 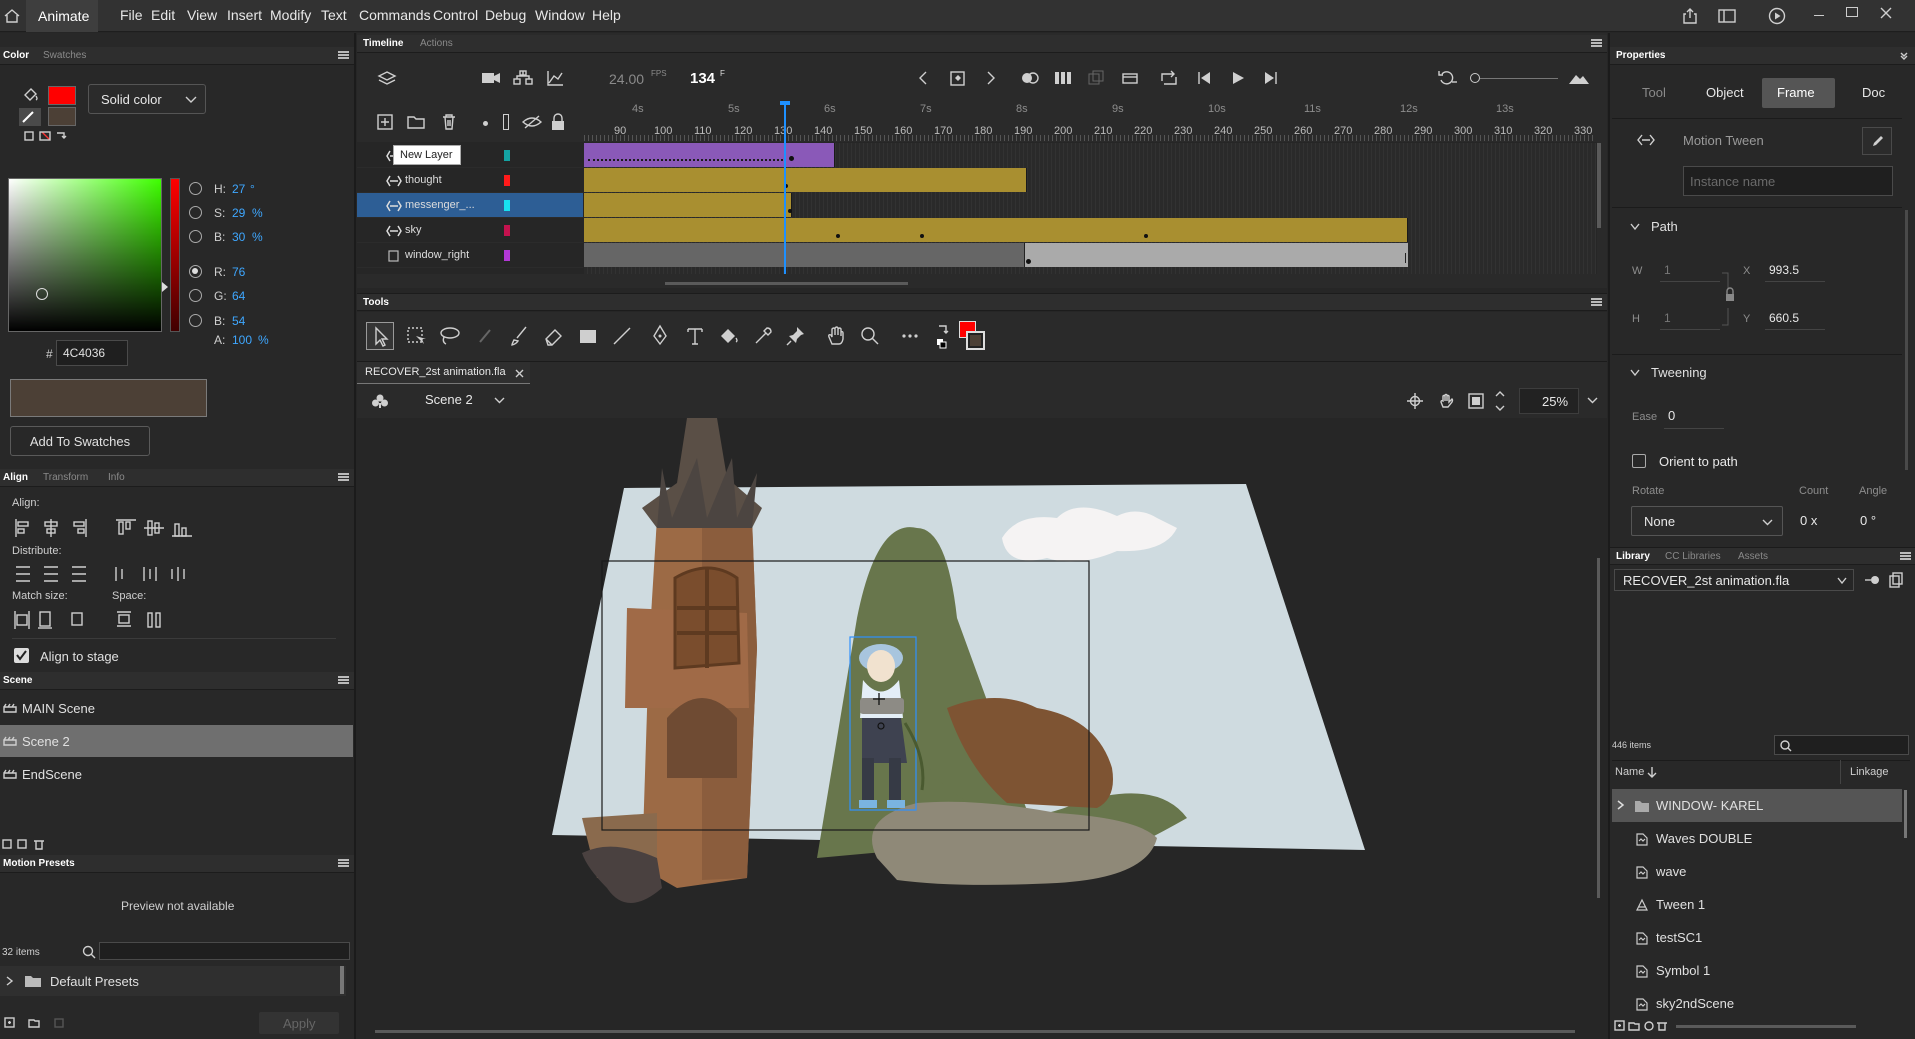 What do you see at coordinates (450, 336) in the screenshot?
I see `lasso-tool` at bounding box center [450, 336].